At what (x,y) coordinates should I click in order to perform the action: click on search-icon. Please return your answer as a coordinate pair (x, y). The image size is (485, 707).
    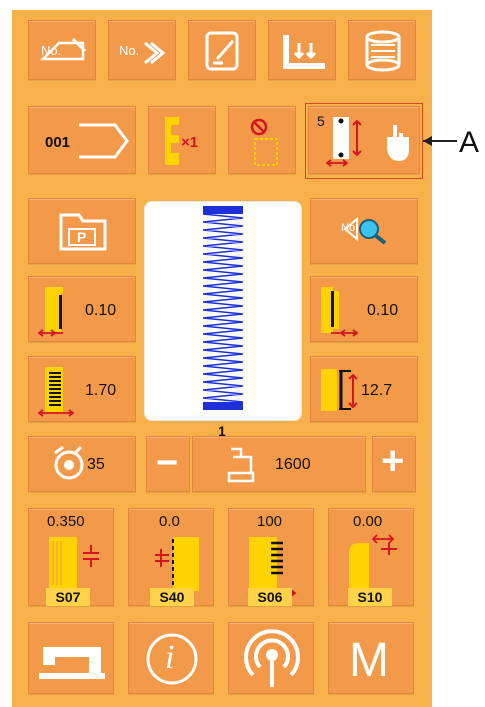
    Looking at the image, I should click on (365, 230).